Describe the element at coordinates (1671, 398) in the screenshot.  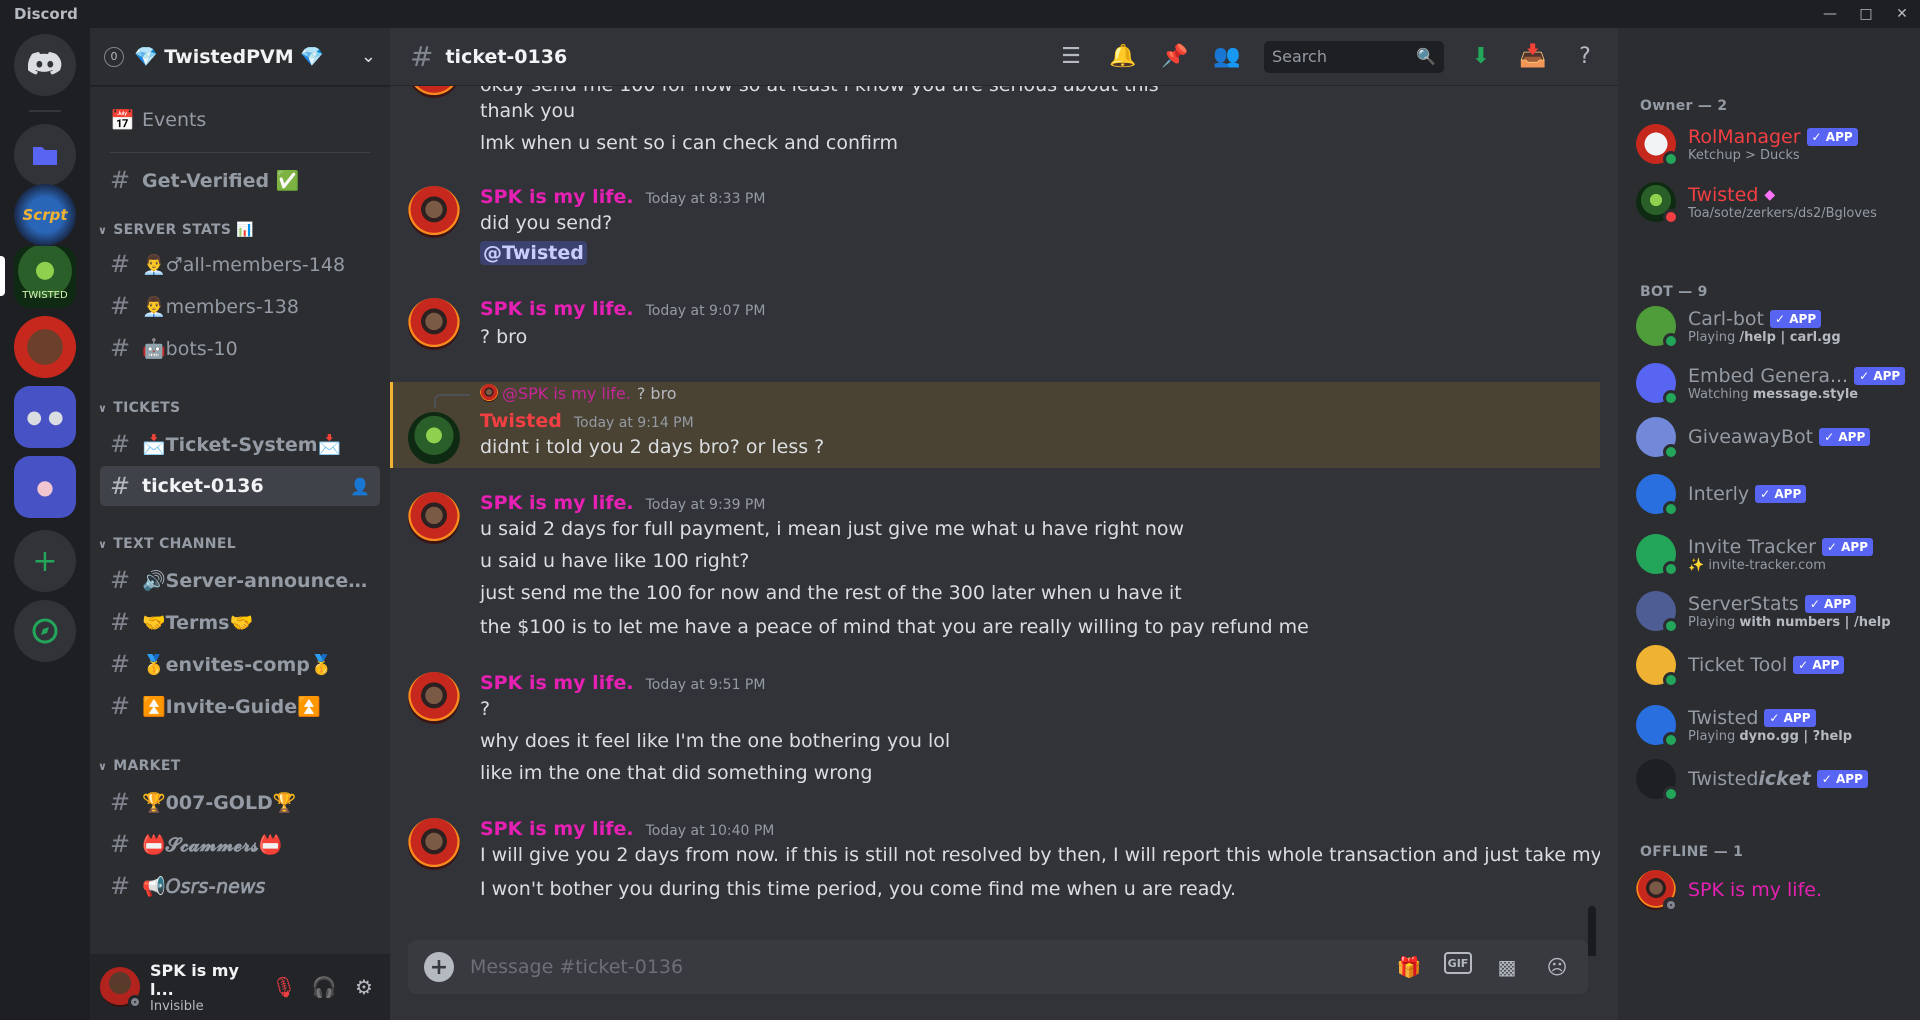
I see `status-online-icon` at that location.